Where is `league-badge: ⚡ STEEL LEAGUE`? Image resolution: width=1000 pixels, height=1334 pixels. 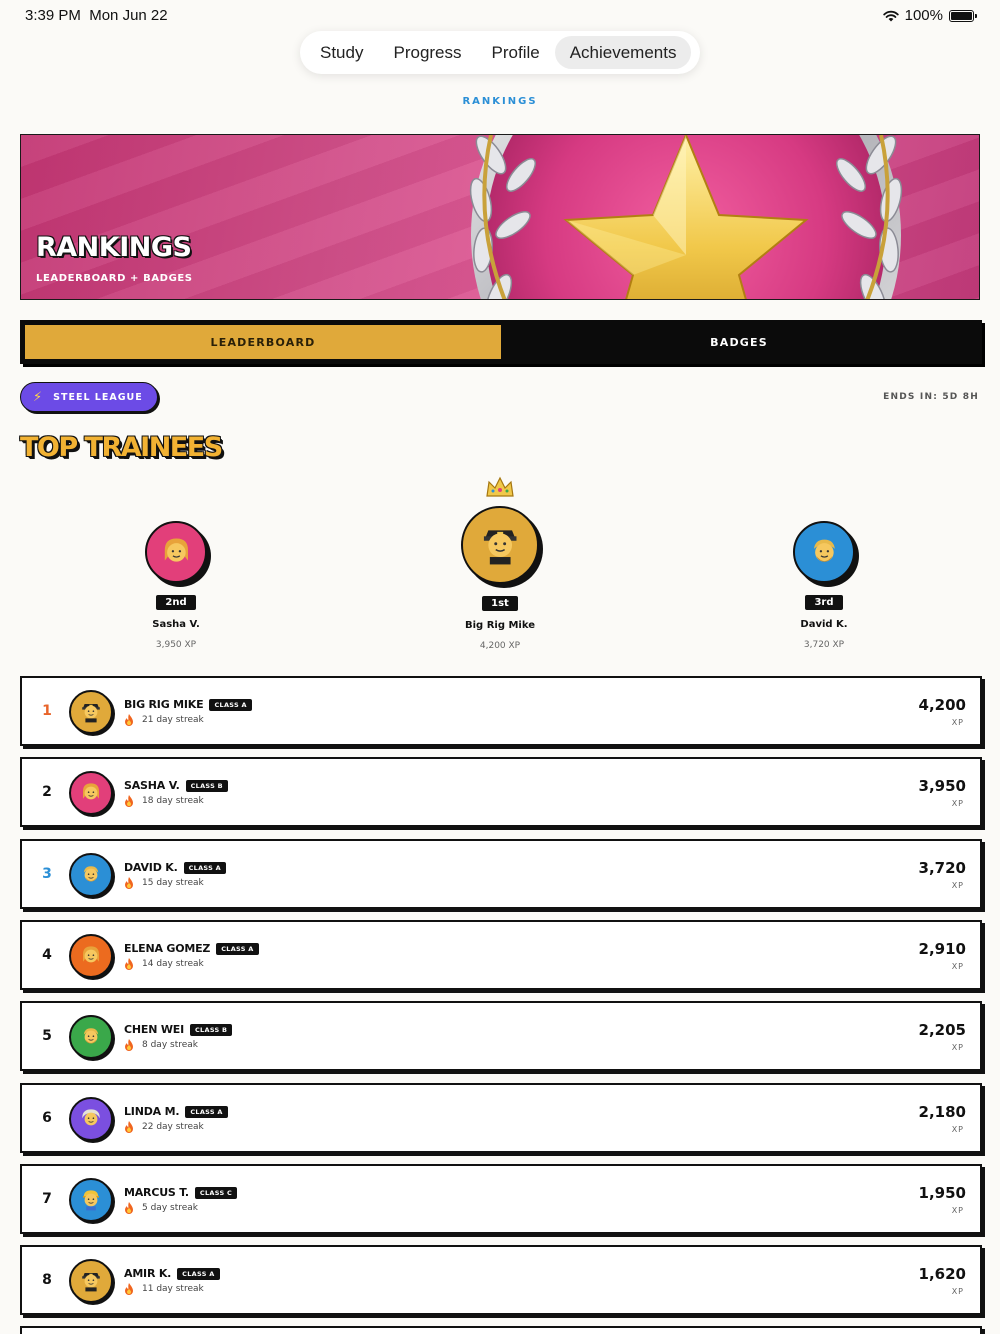
league-badge: ⚡ STEEL LEAGUE is located at coordinates (89, 397).